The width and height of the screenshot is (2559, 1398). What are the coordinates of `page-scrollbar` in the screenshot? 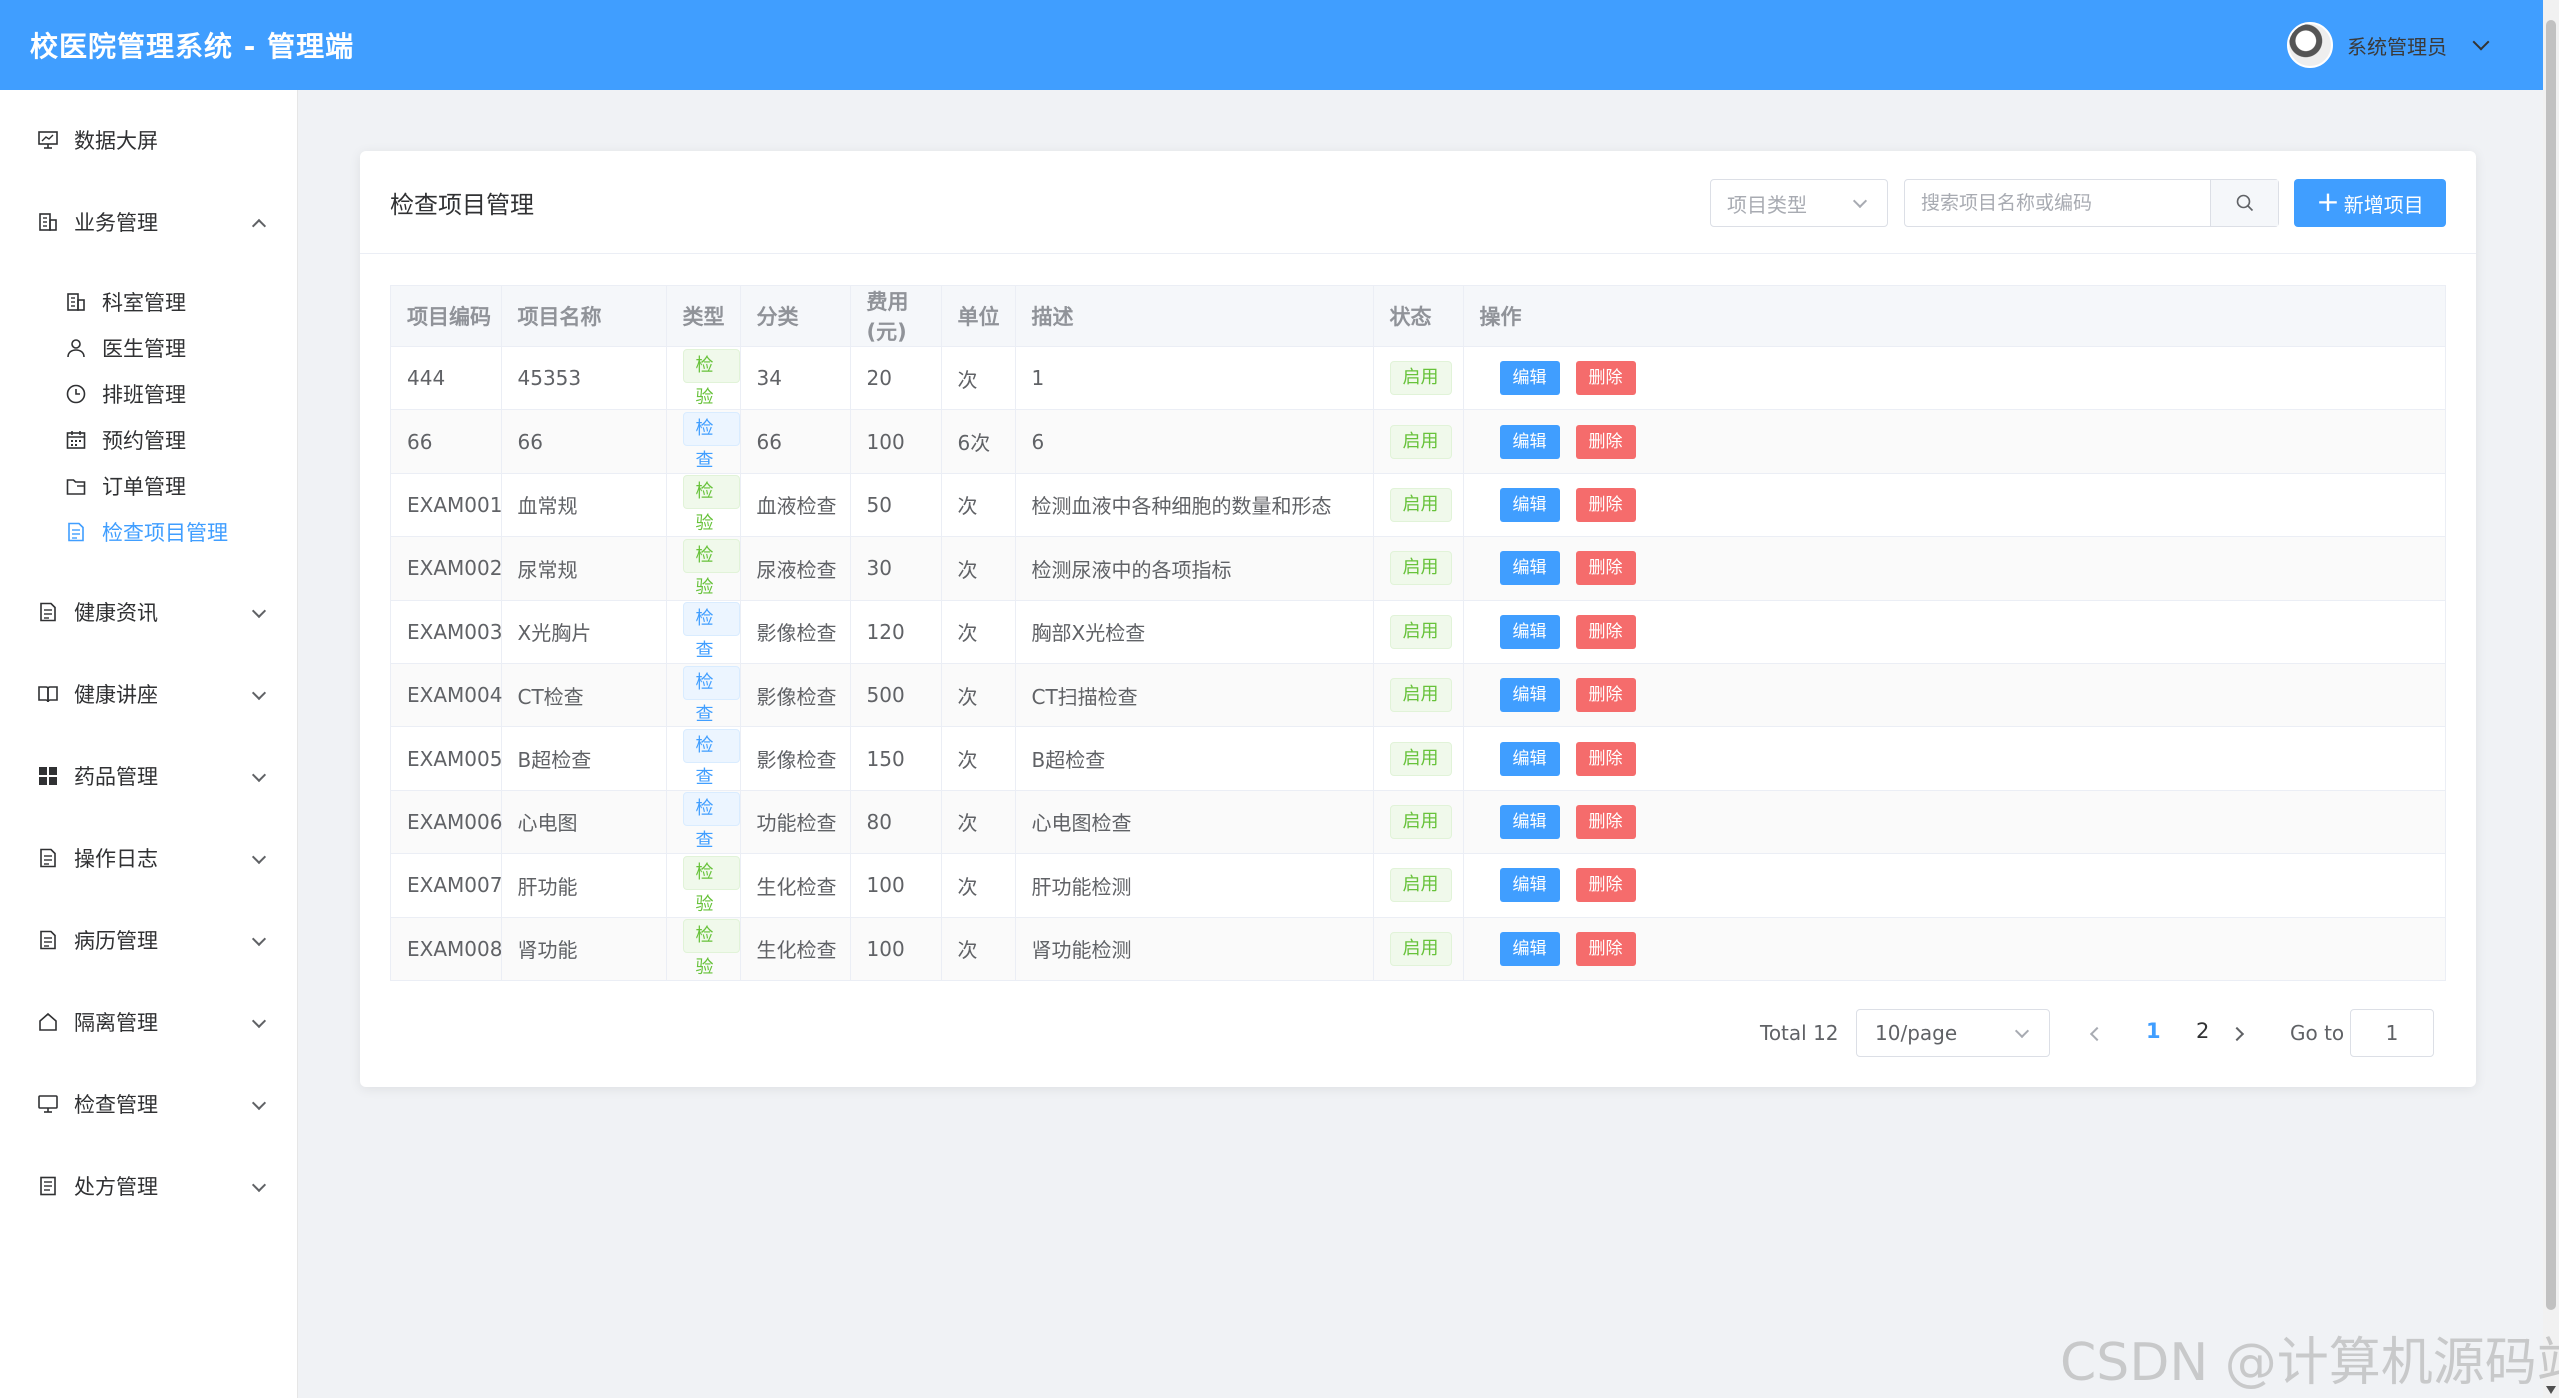 It's located at (2551, 699).